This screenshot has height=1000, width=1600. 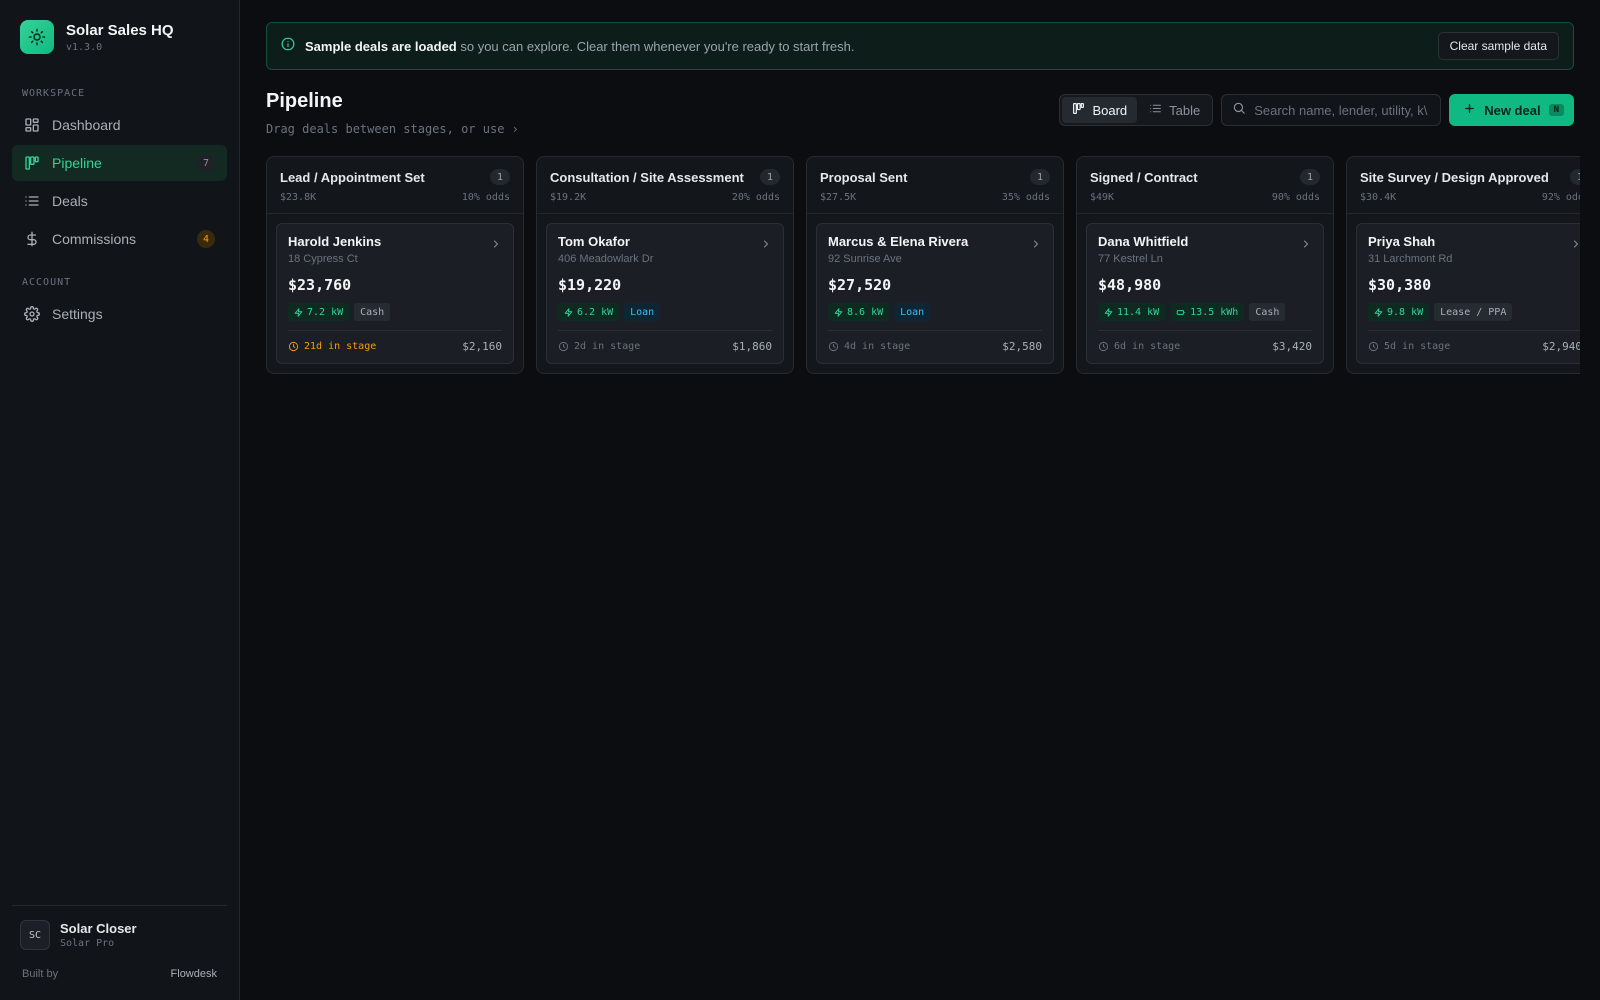 I want to click on days-in-stage-label: 21d in stage, so click(x=340, y=346).